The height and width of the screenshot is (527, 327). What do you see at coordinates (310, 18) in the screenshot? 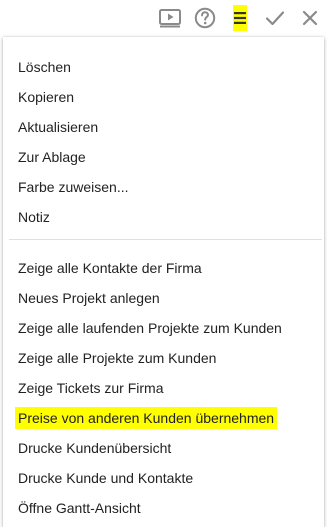
I see `close-icon` at bounding box center [310, 18].